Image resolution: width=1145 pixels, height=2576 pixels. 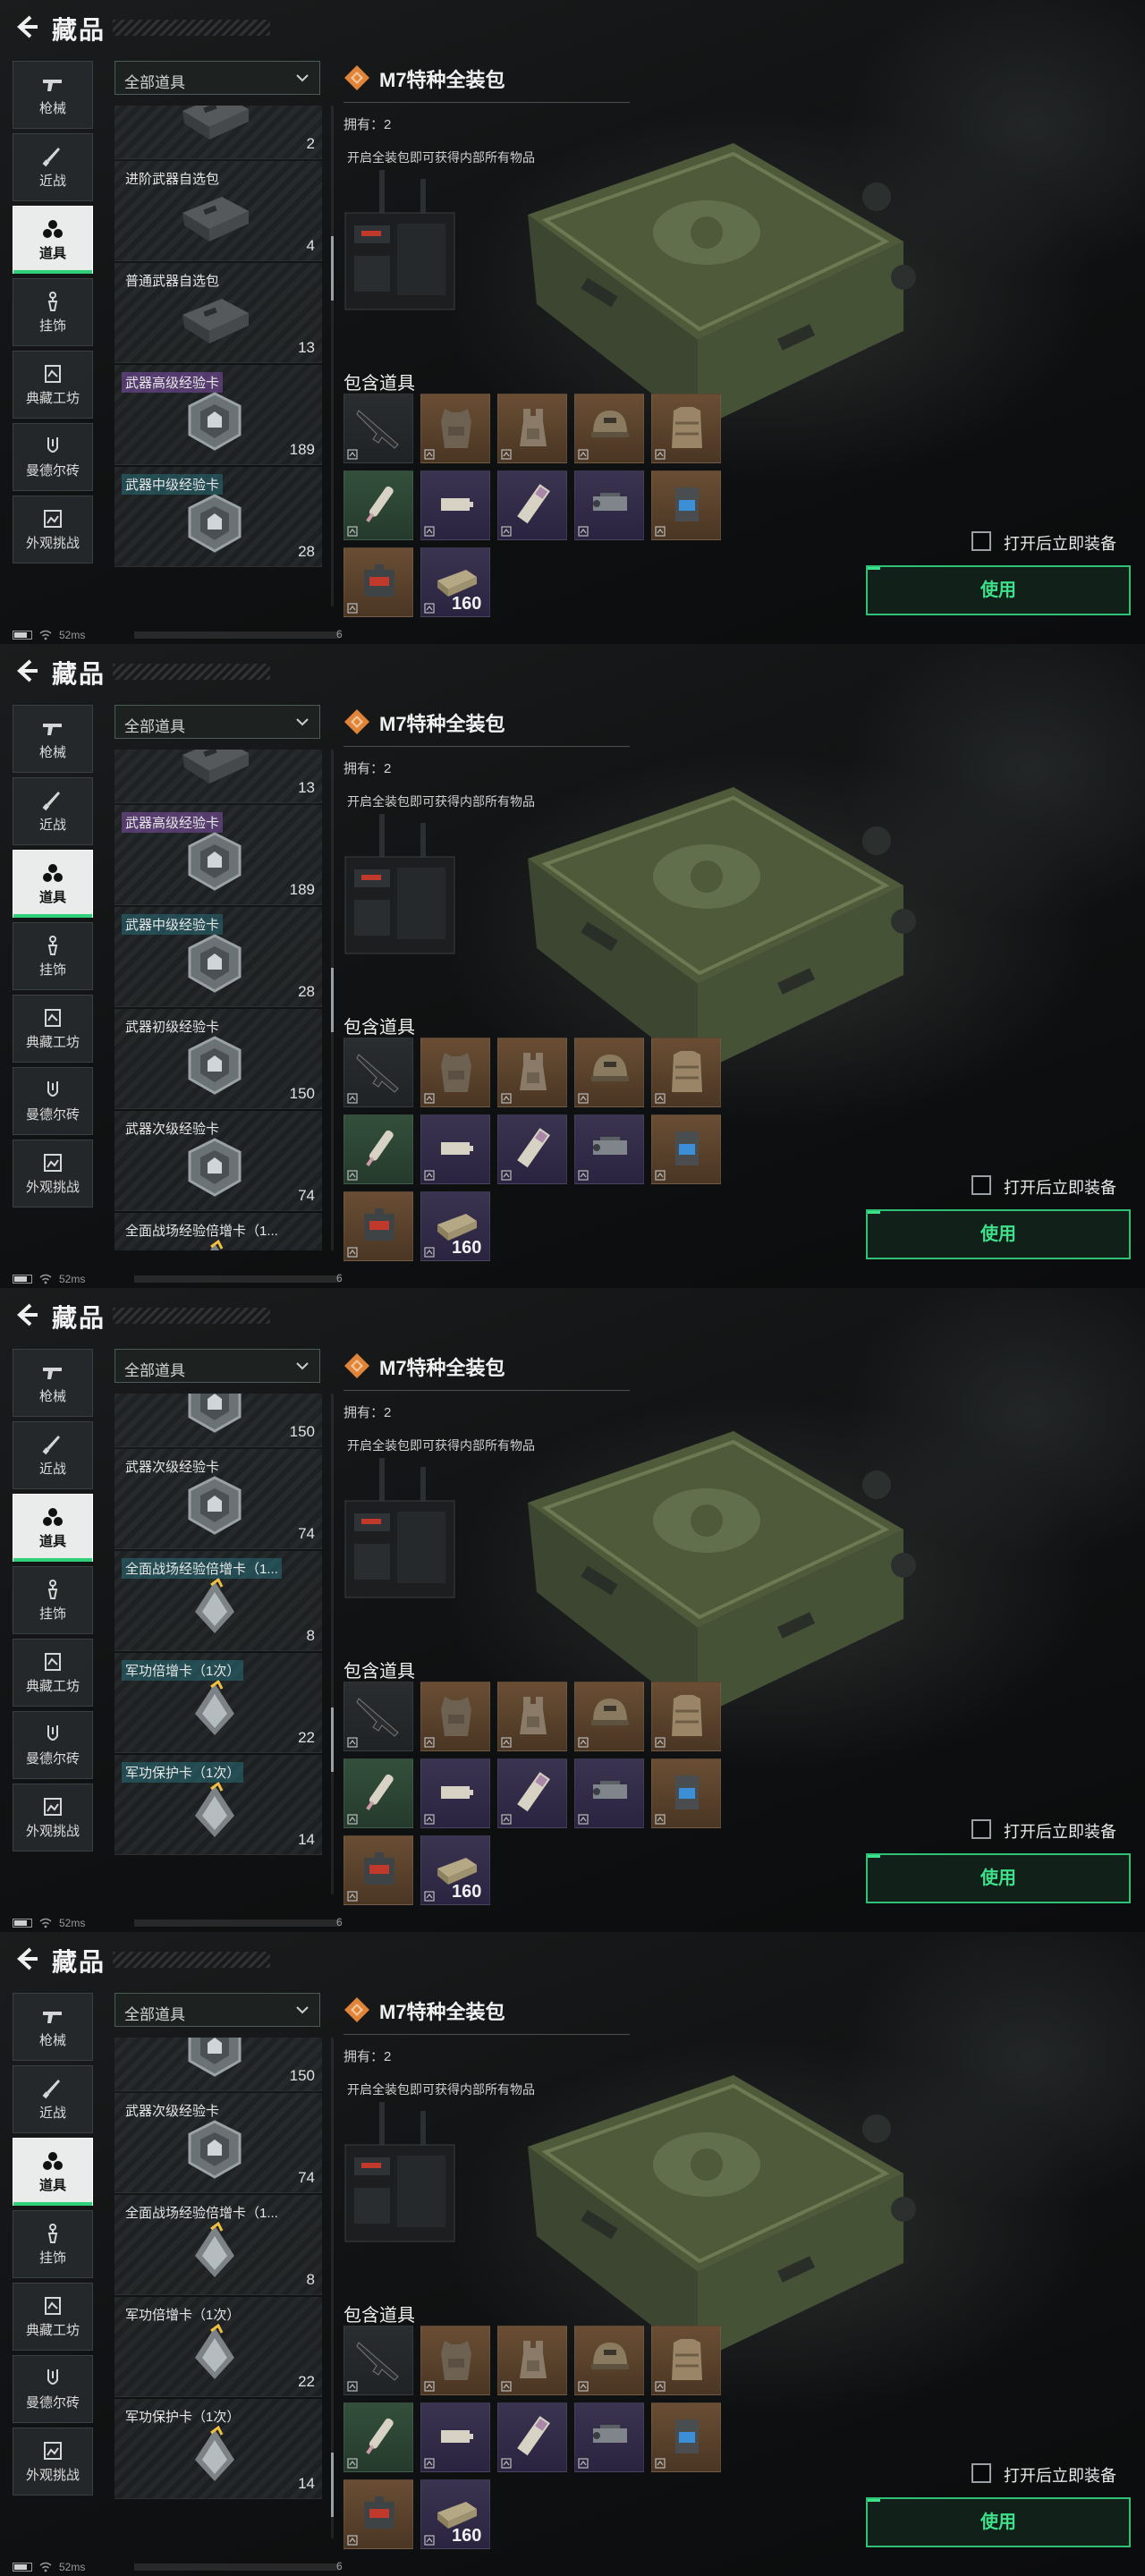 What do you see at coordinates (218, 313) in the screenshot?
I see `item-list-card: 普通武器自选包 13` at bounding box center [218, 313].